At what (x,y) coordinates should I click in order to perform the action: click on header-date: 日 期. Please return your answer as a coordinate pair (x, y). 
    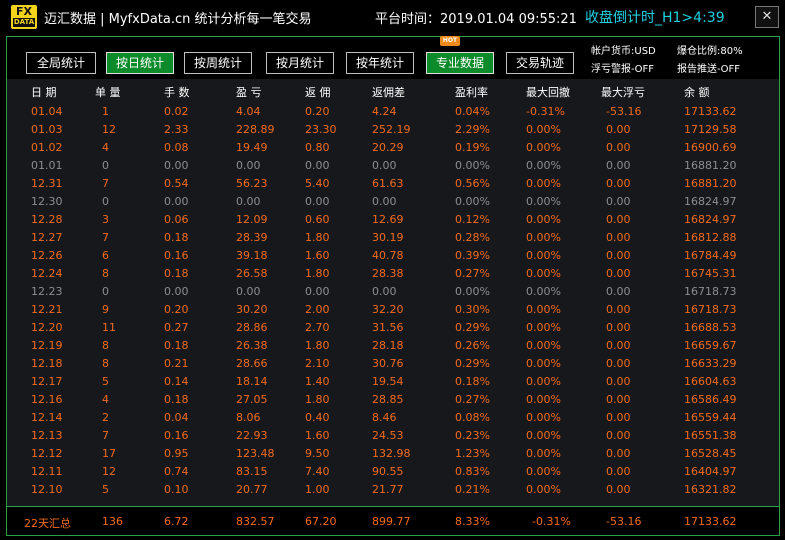
    Looking at the image, I should click on (44, 92).